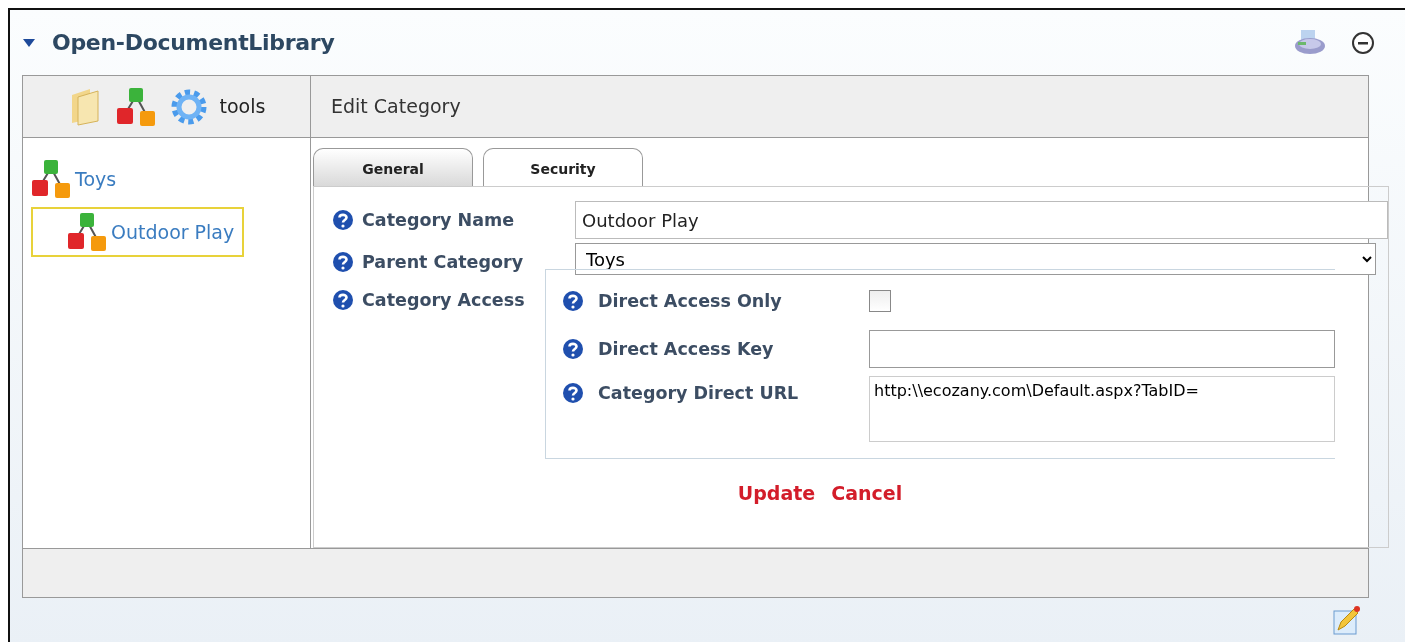 This screenshot has width=1405, height=642. What do you see at coordinates (1347, 621) in the screenshot?
I see `pencil-icon` at bounding box center [1347, 621].